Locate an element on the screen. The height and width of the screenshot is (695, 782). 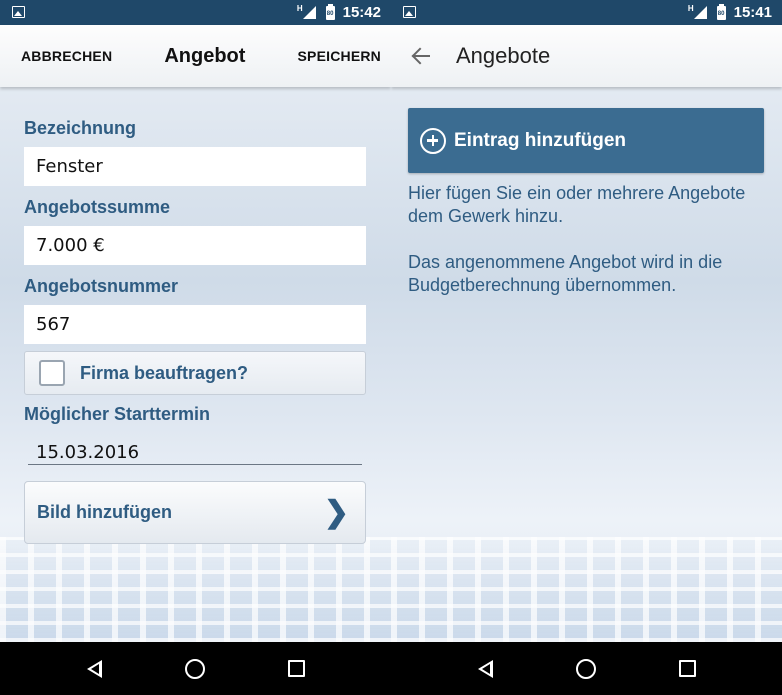
add-image-button: Bild hinzufügen ❯ is located at coordinates (195, 512).